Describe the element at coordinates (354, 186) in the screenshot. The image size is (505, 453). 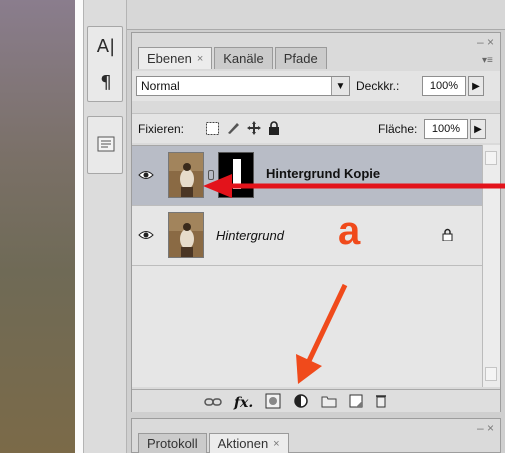
I see `red-pointer-arrow` at that location.